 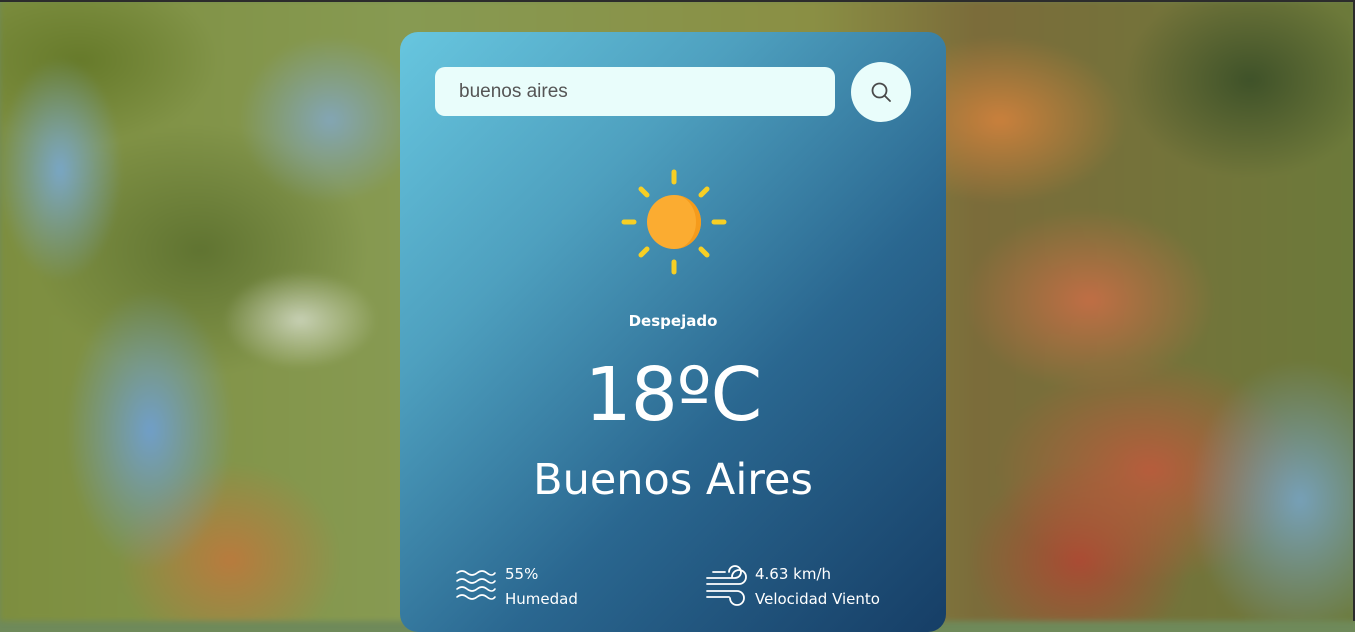 I want to click on wind-icon, so click(x=726, y=585).